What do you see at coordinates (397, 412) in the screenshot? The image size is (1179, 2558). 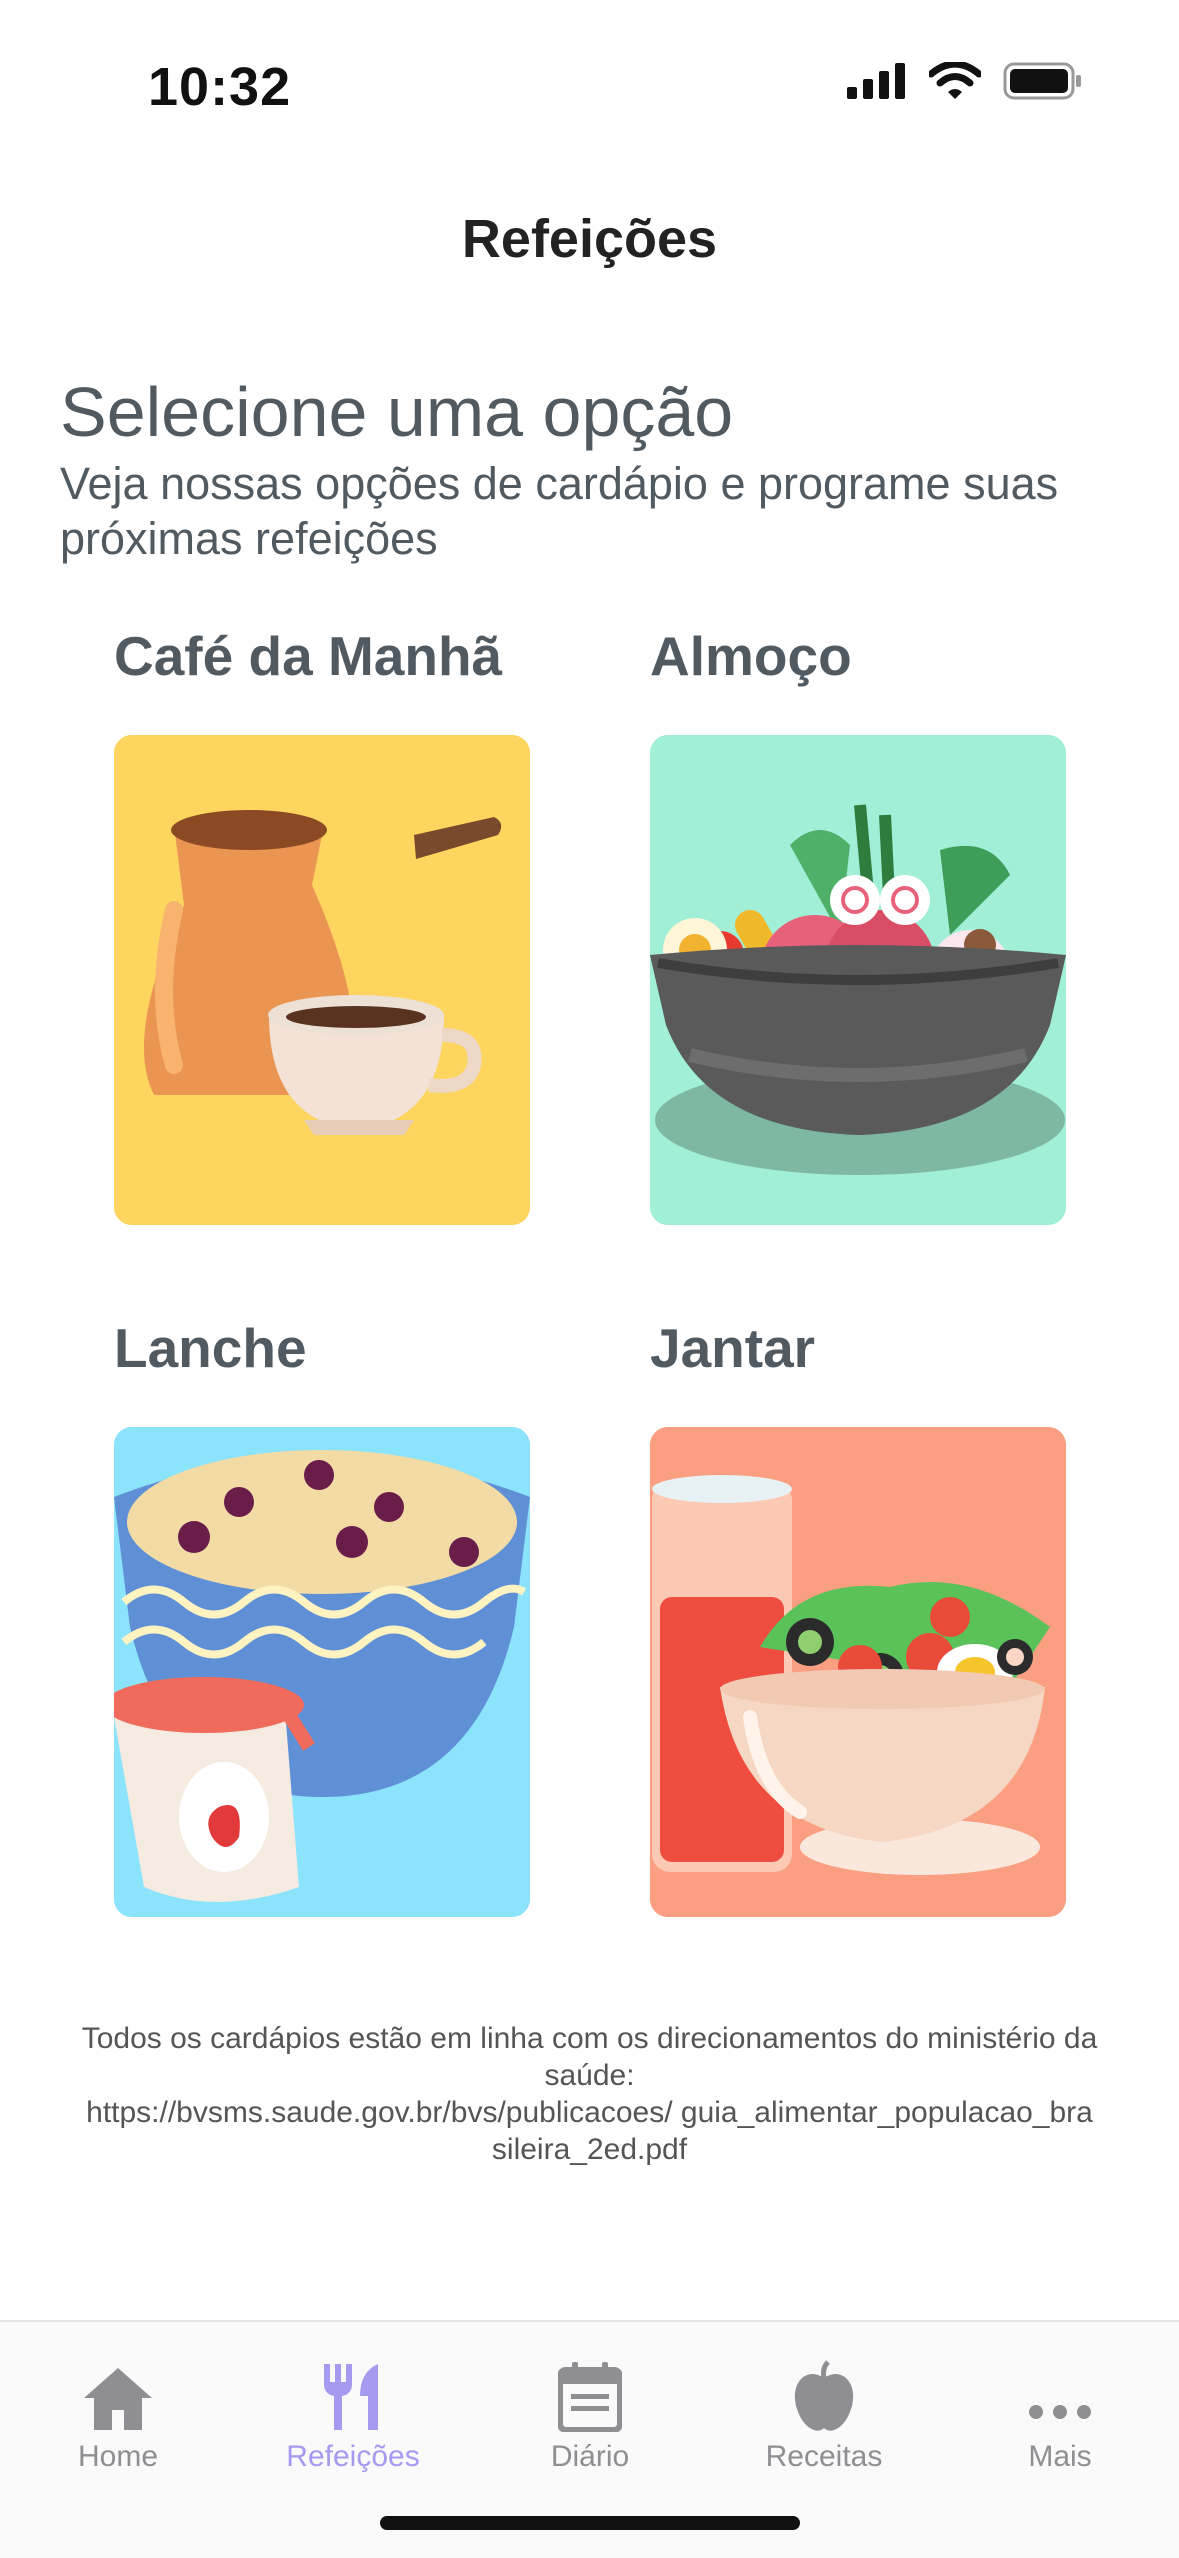 I see `section-heading: Selecione uma opção` at bounding box center [397, 412].